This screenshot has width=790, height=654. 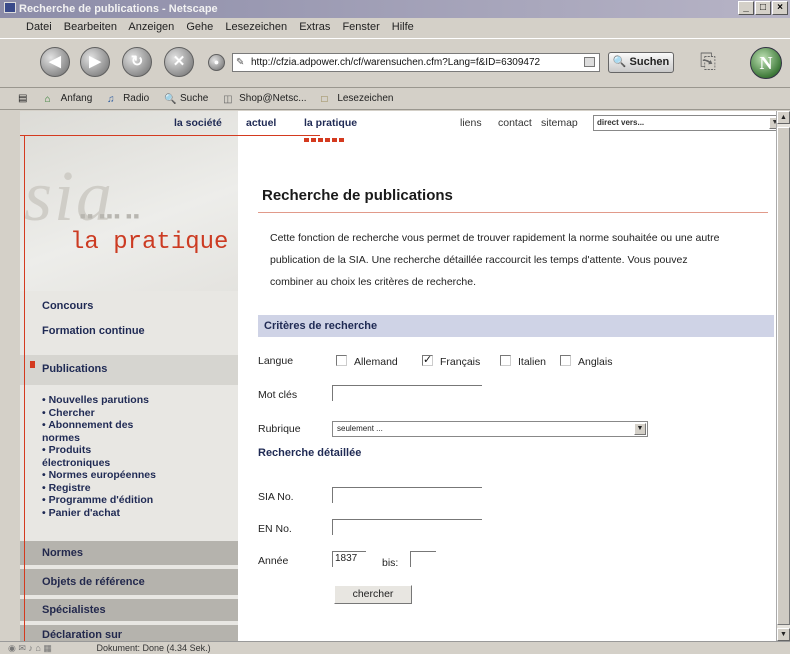 I want to click on nav-actuel: actuel, so click(x=261, y=123).